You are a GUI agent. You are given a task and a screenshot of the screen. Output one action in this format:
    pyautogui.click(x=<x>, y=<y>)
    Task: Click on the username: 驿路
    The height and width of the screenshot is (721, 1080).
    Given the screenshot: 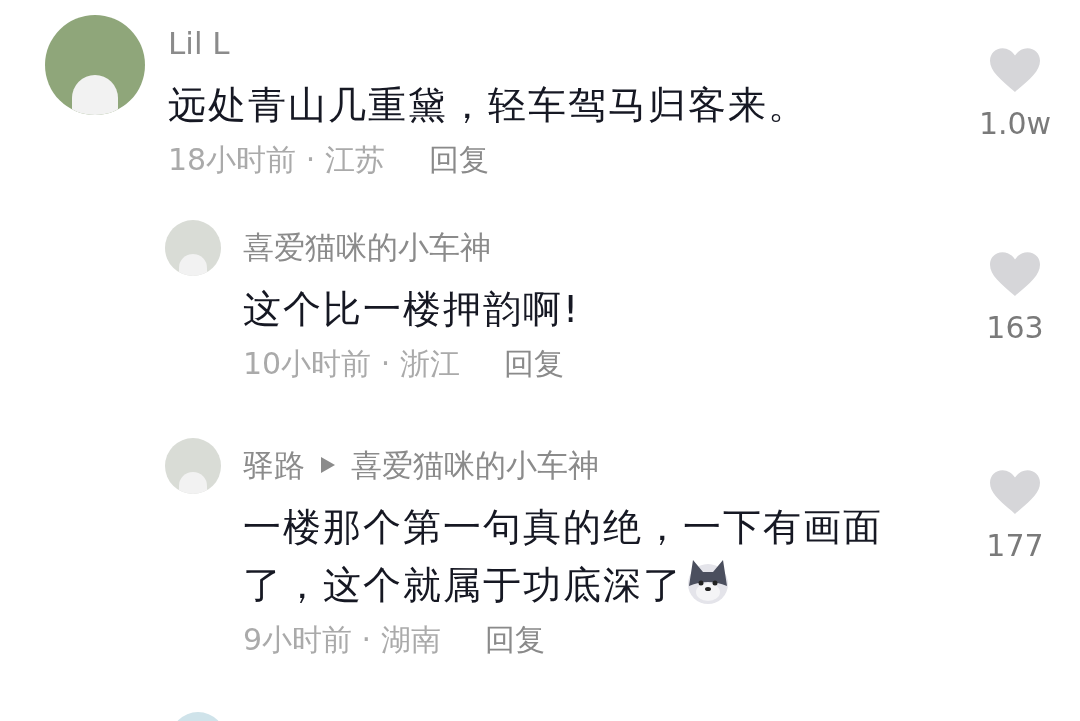 What is the action you would take?
    pyautogui.click(x=274, y=465)
    